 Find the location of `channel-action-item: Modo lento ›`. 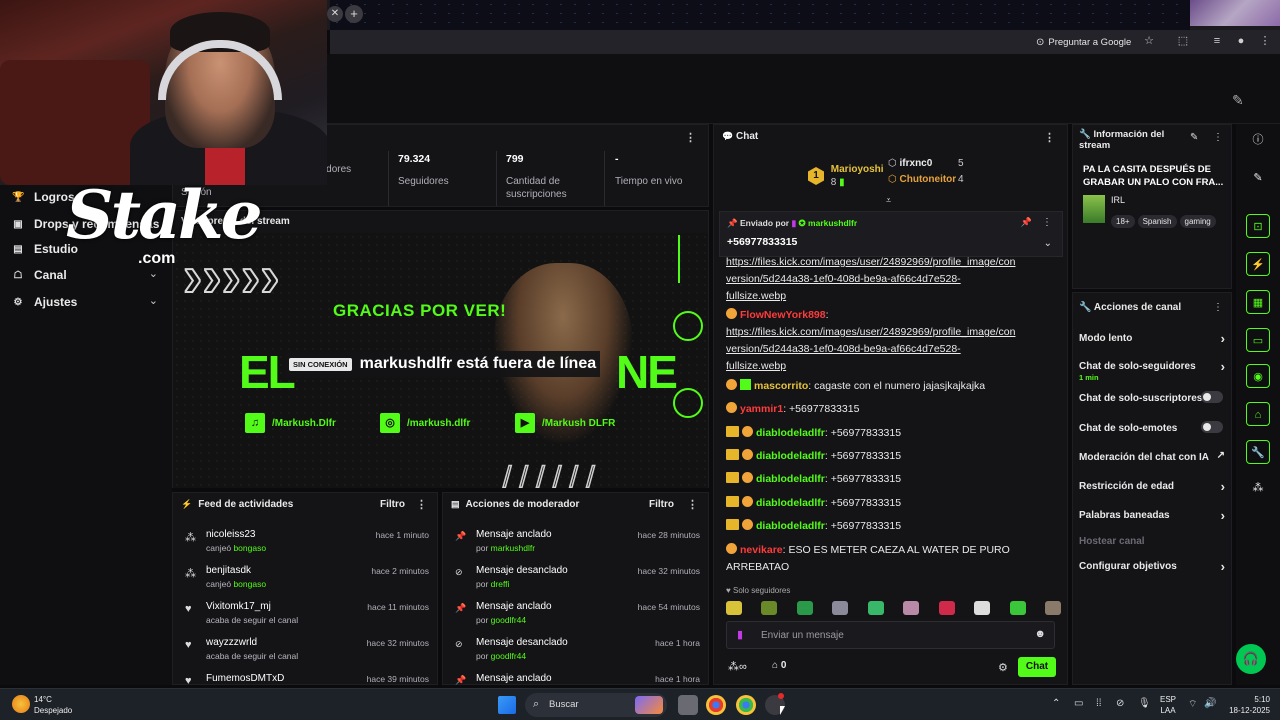

channel-action-item: Modo lento › is located at coordinates (1152, 338).